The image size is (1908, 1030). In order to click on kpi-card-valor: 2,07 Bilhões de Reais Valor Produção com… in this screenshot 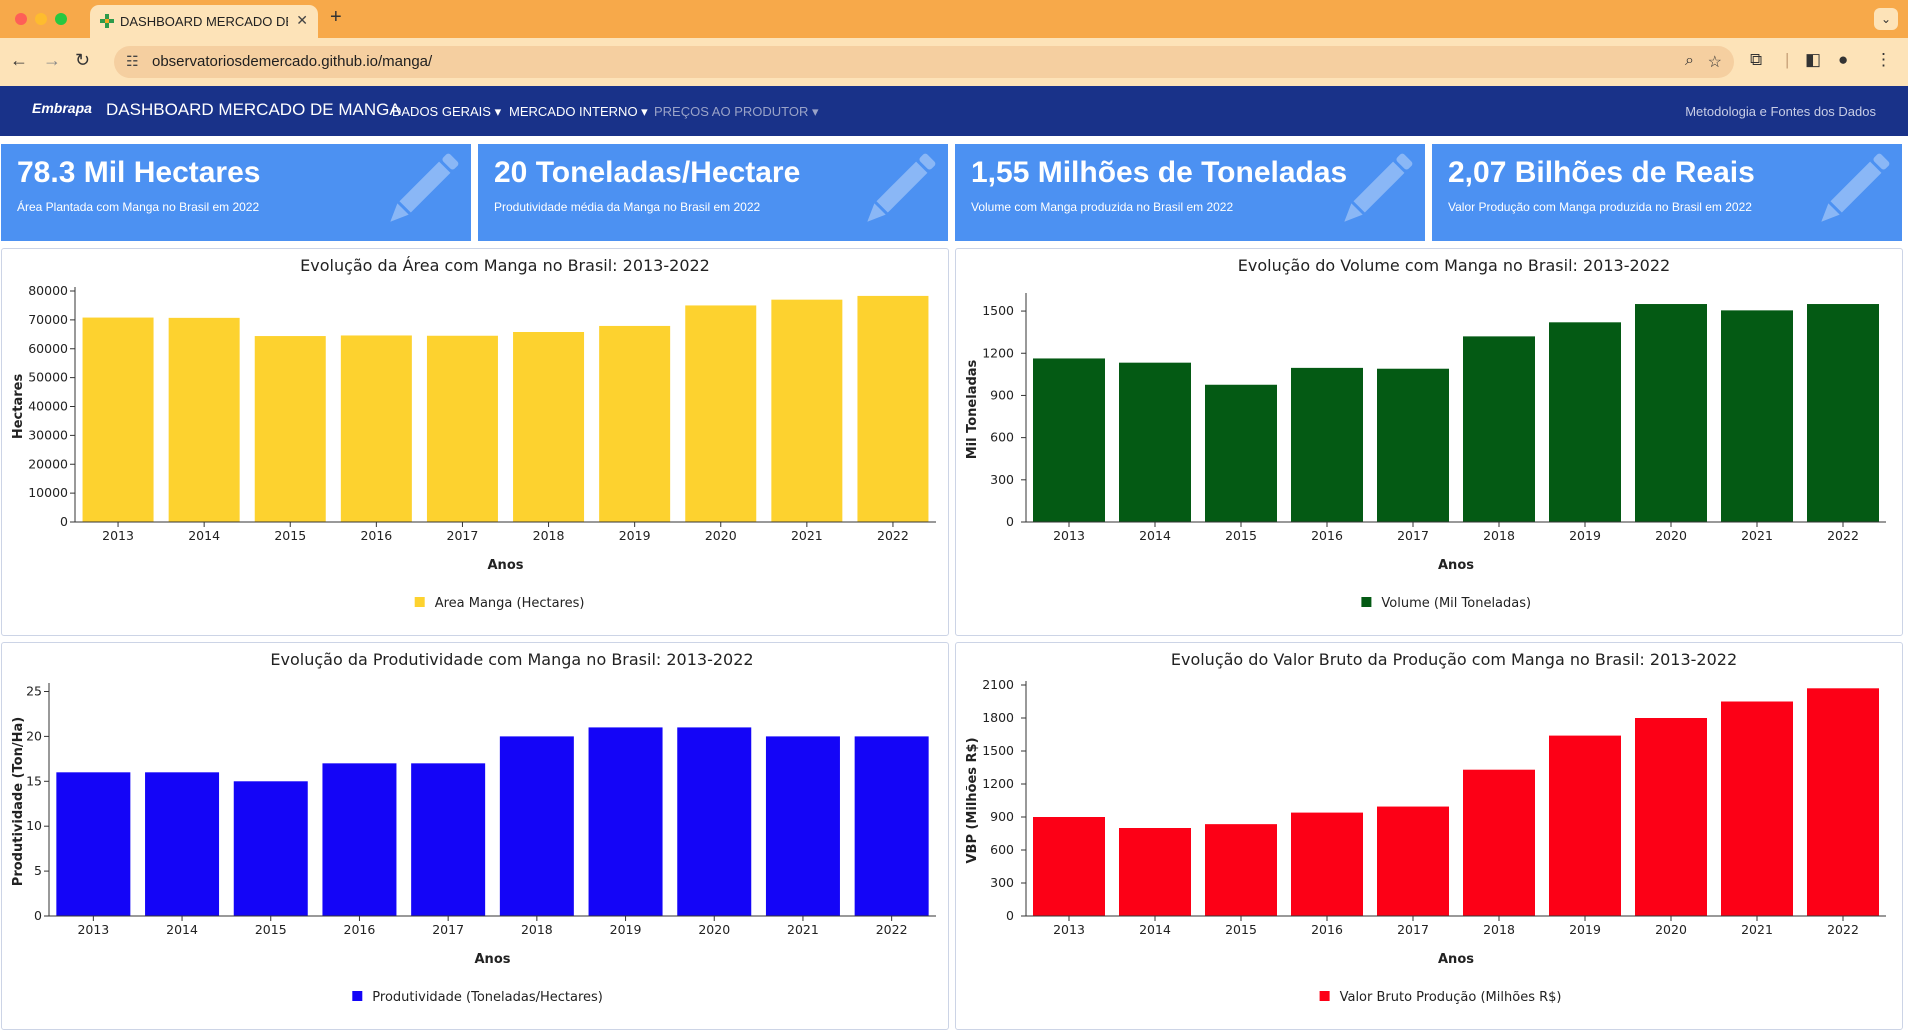, I will do `click(1667, 192)`.